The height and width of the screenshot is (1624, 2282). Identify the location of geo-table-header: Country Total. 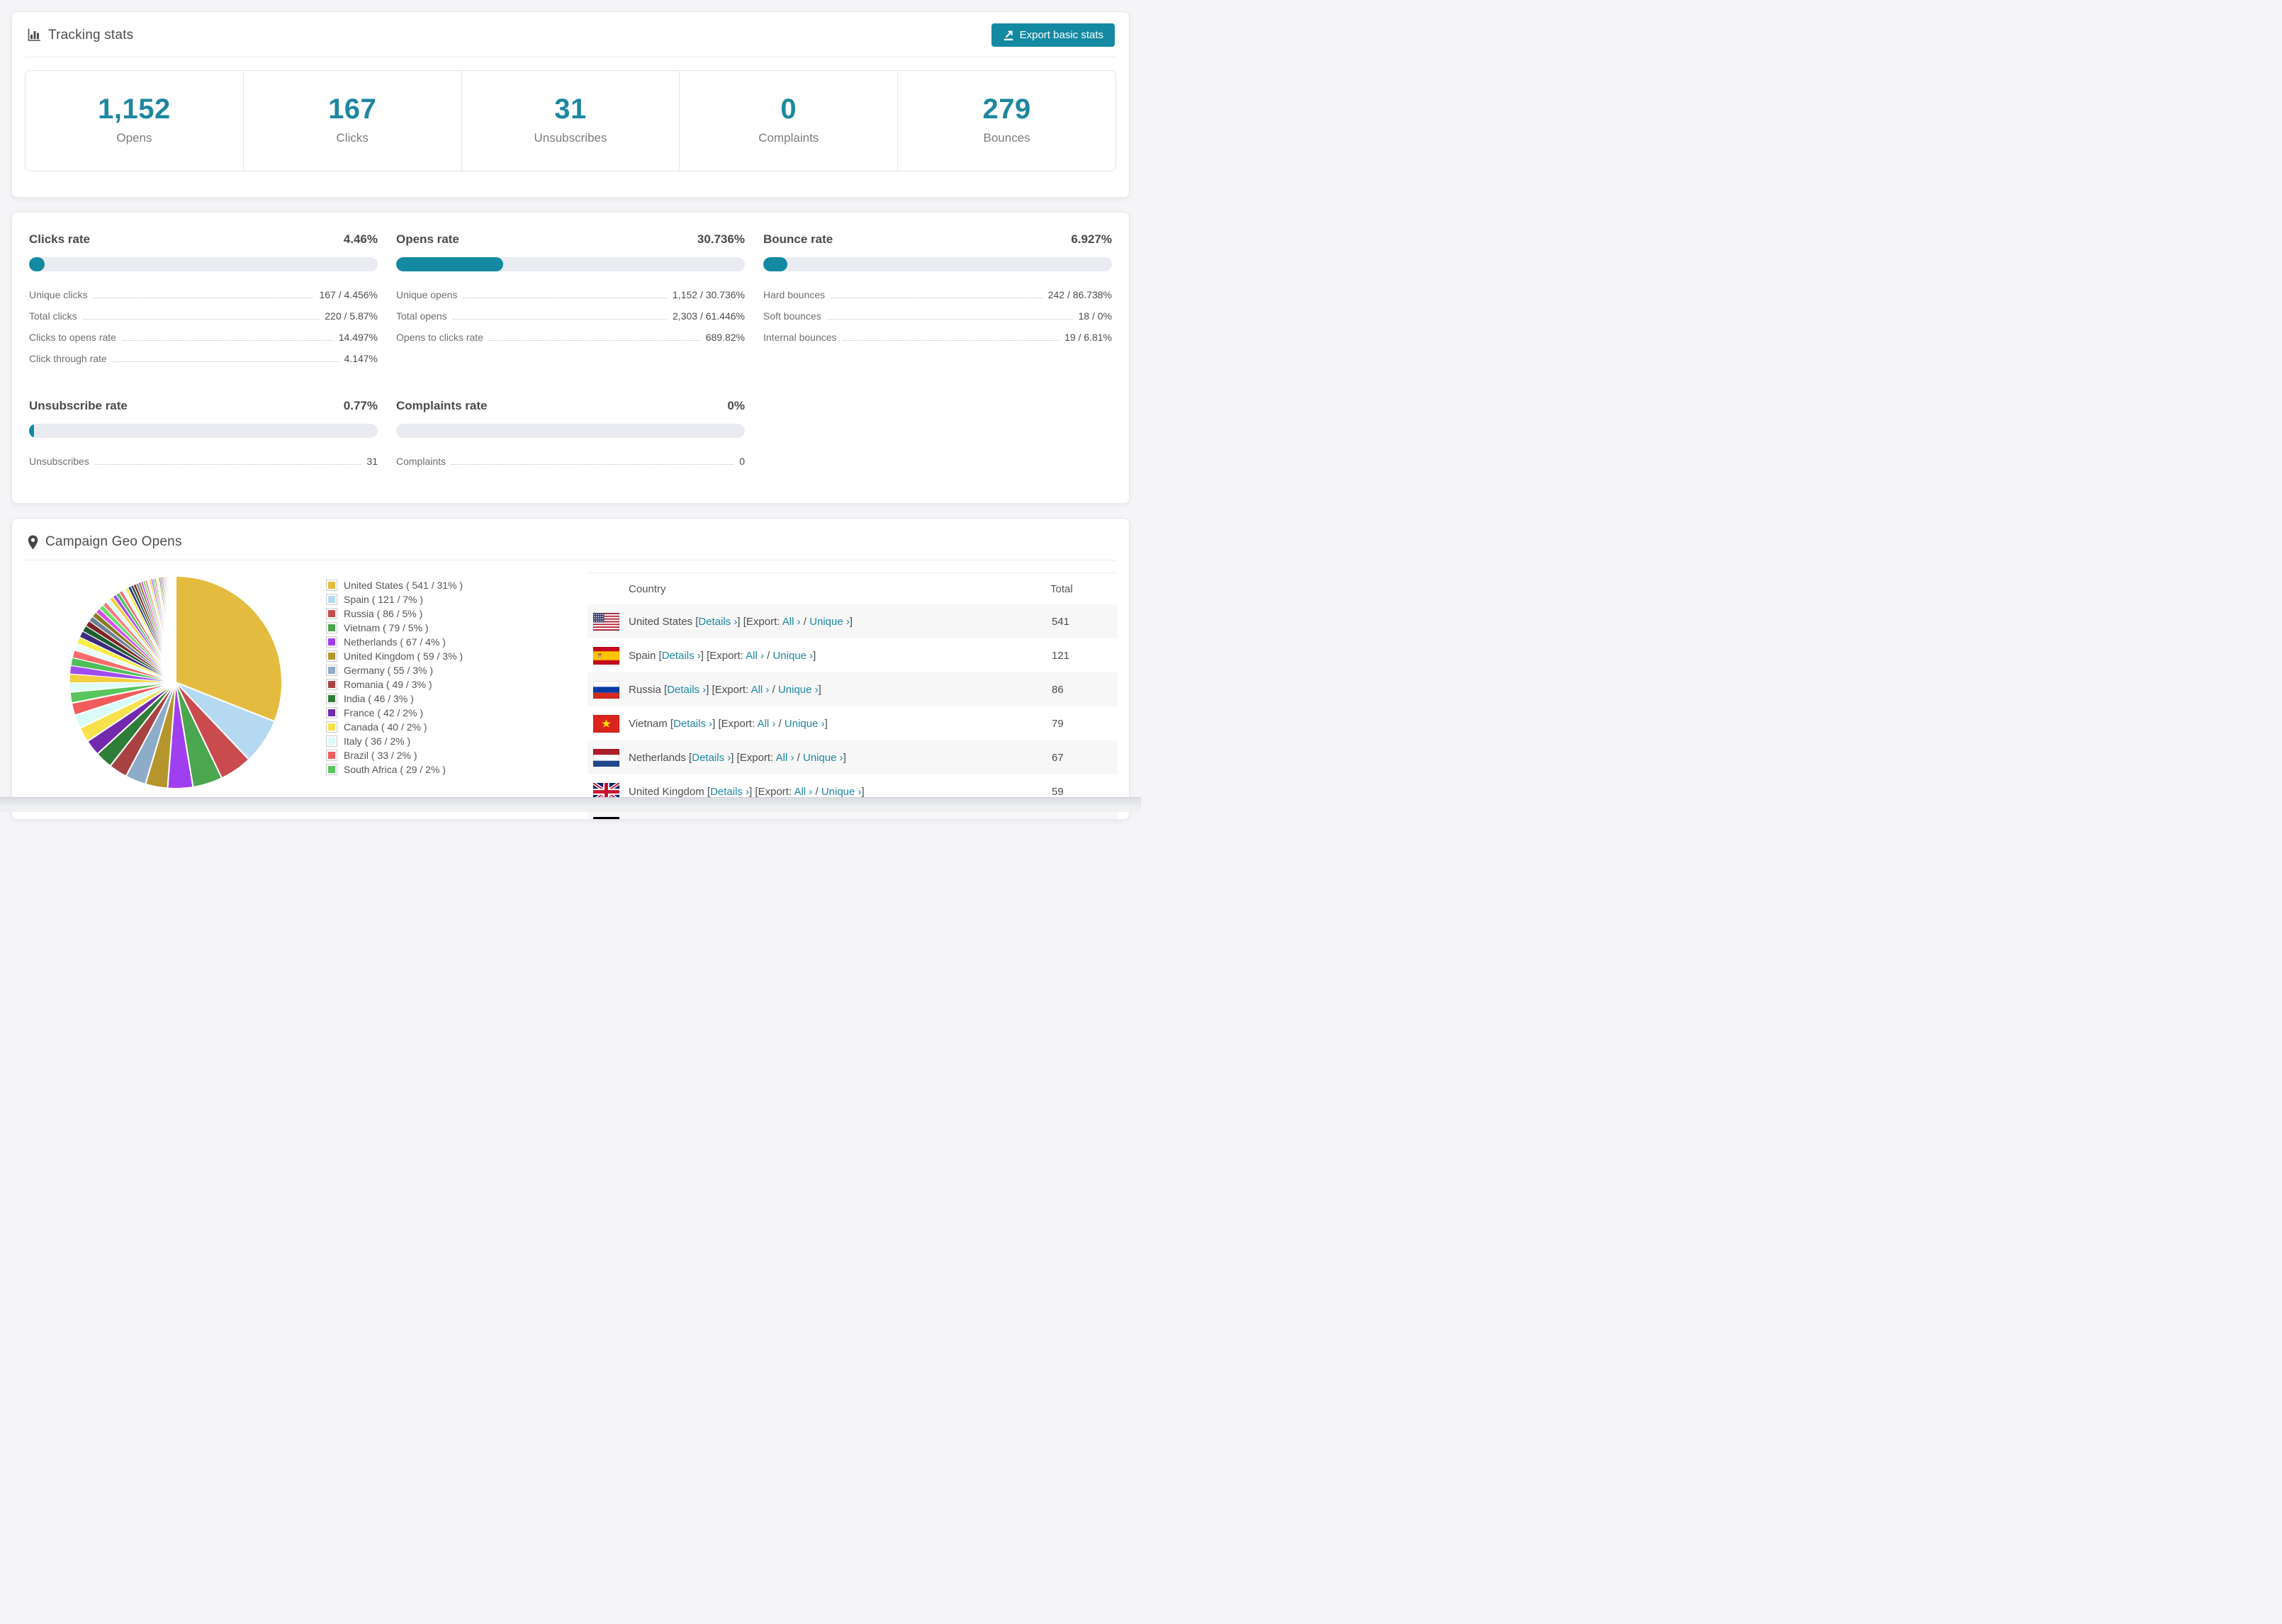
(853, 589).